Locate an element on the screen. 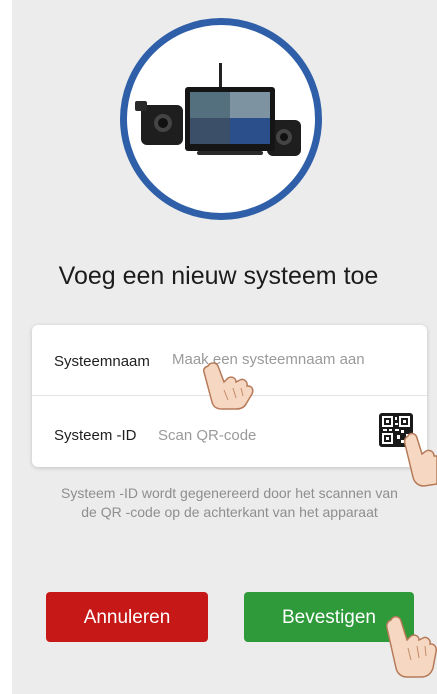 The height and width of the screenshot is (694, 437). product-image is located at coordinates (221, 119).